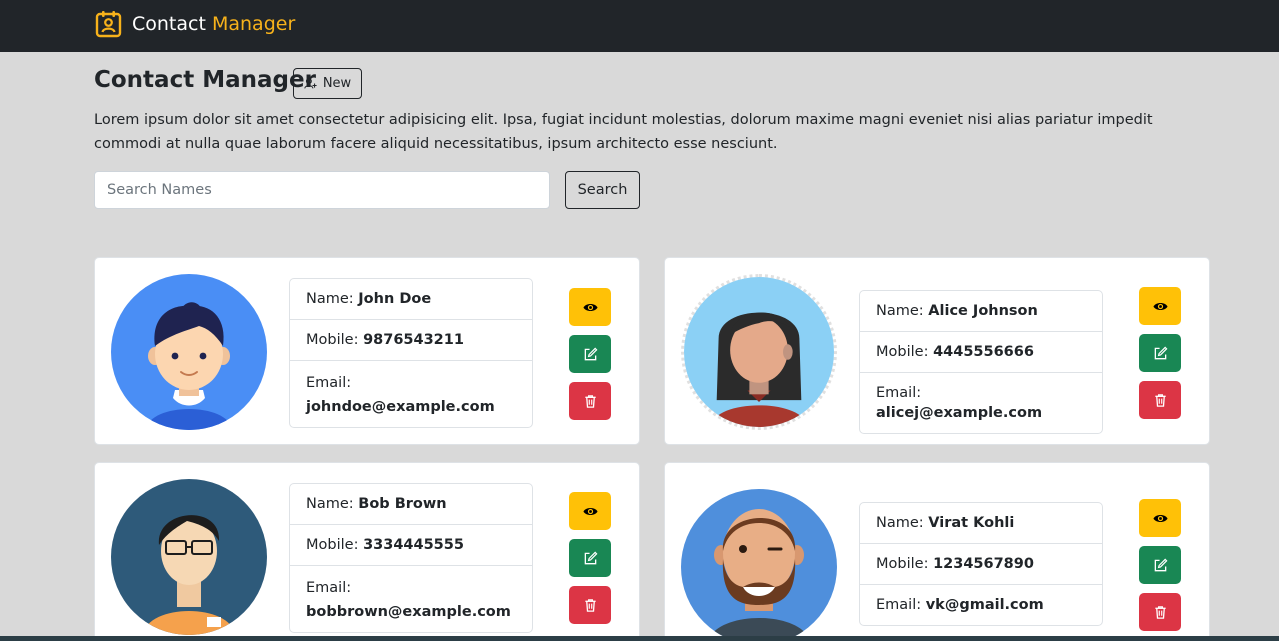 The image size is (1279, 641). I want to click on contact-email: johndoe@example.com, so click(400, 407).